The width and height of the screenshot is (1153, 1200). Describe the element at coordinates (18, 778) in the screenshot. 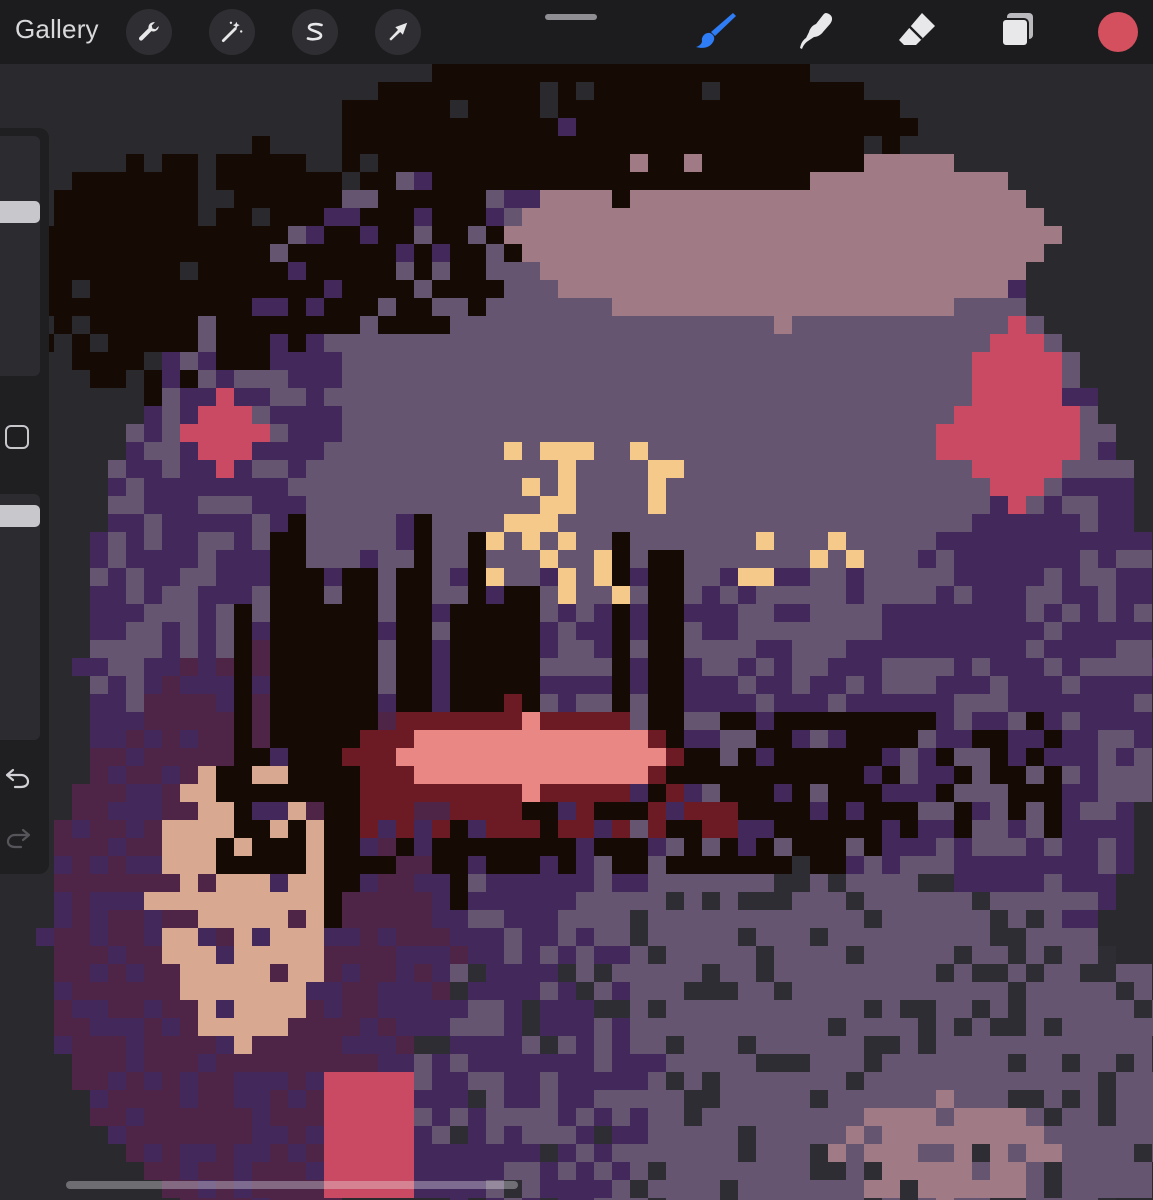

I see `undo-button` at that location.